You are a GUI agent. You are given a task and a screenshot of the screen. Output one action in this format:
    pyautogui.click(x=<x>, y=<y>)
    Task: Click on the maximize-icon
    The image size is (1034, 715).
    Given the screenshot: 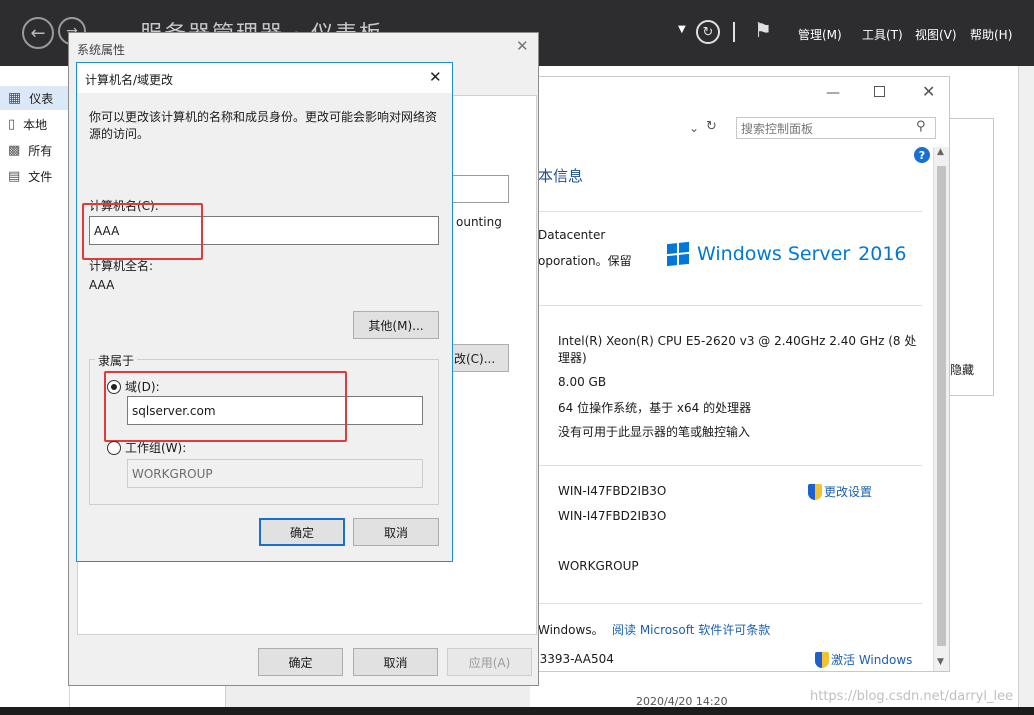 What is the action you would take?
    pyautogui.click(x=879, y=91)
    